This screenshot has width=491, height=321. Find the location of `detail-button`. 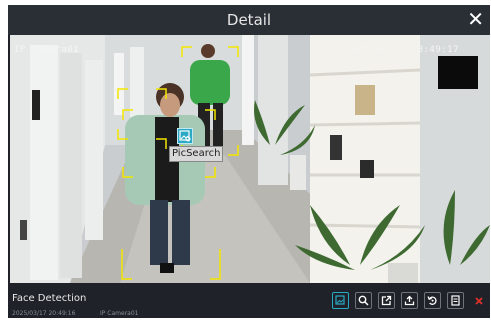

detail-button is located at coordinates (455, 300).